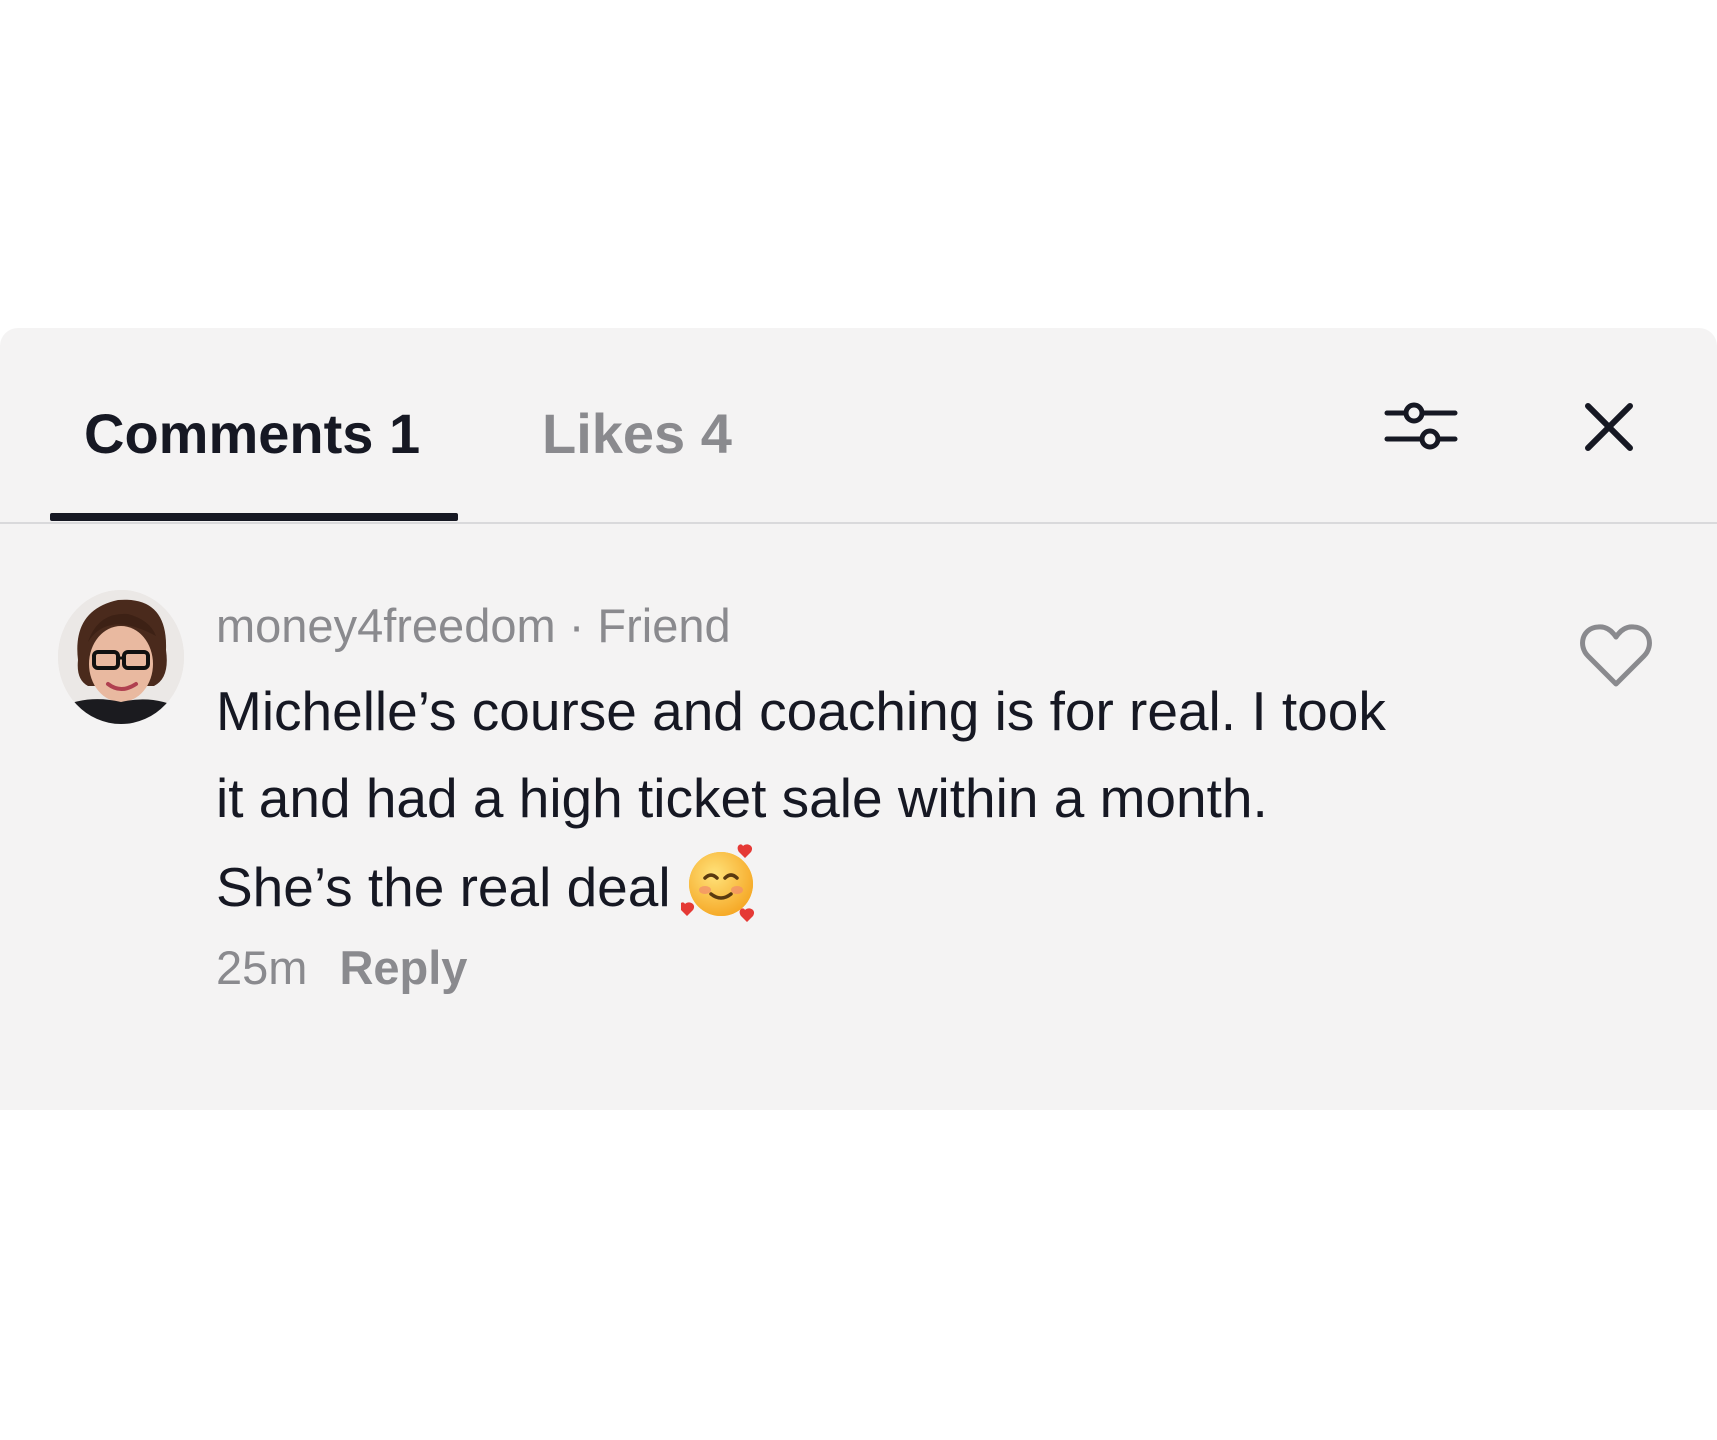 The image size is (1717, 1440). What do you see at coordinates (717, 883) in the screenshot?
I see `smiling-face-with-hearts-icon` at bounding box center [717, 883].